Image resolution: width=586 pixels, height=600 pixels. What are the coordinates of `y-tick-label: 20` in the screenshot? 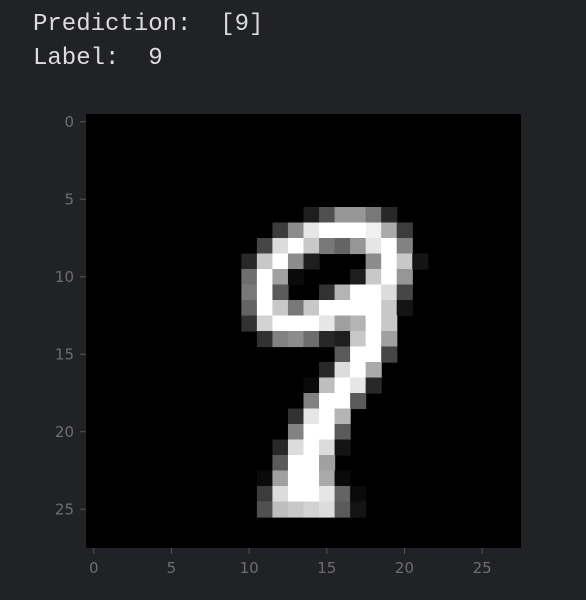 It's located at (64, 432).